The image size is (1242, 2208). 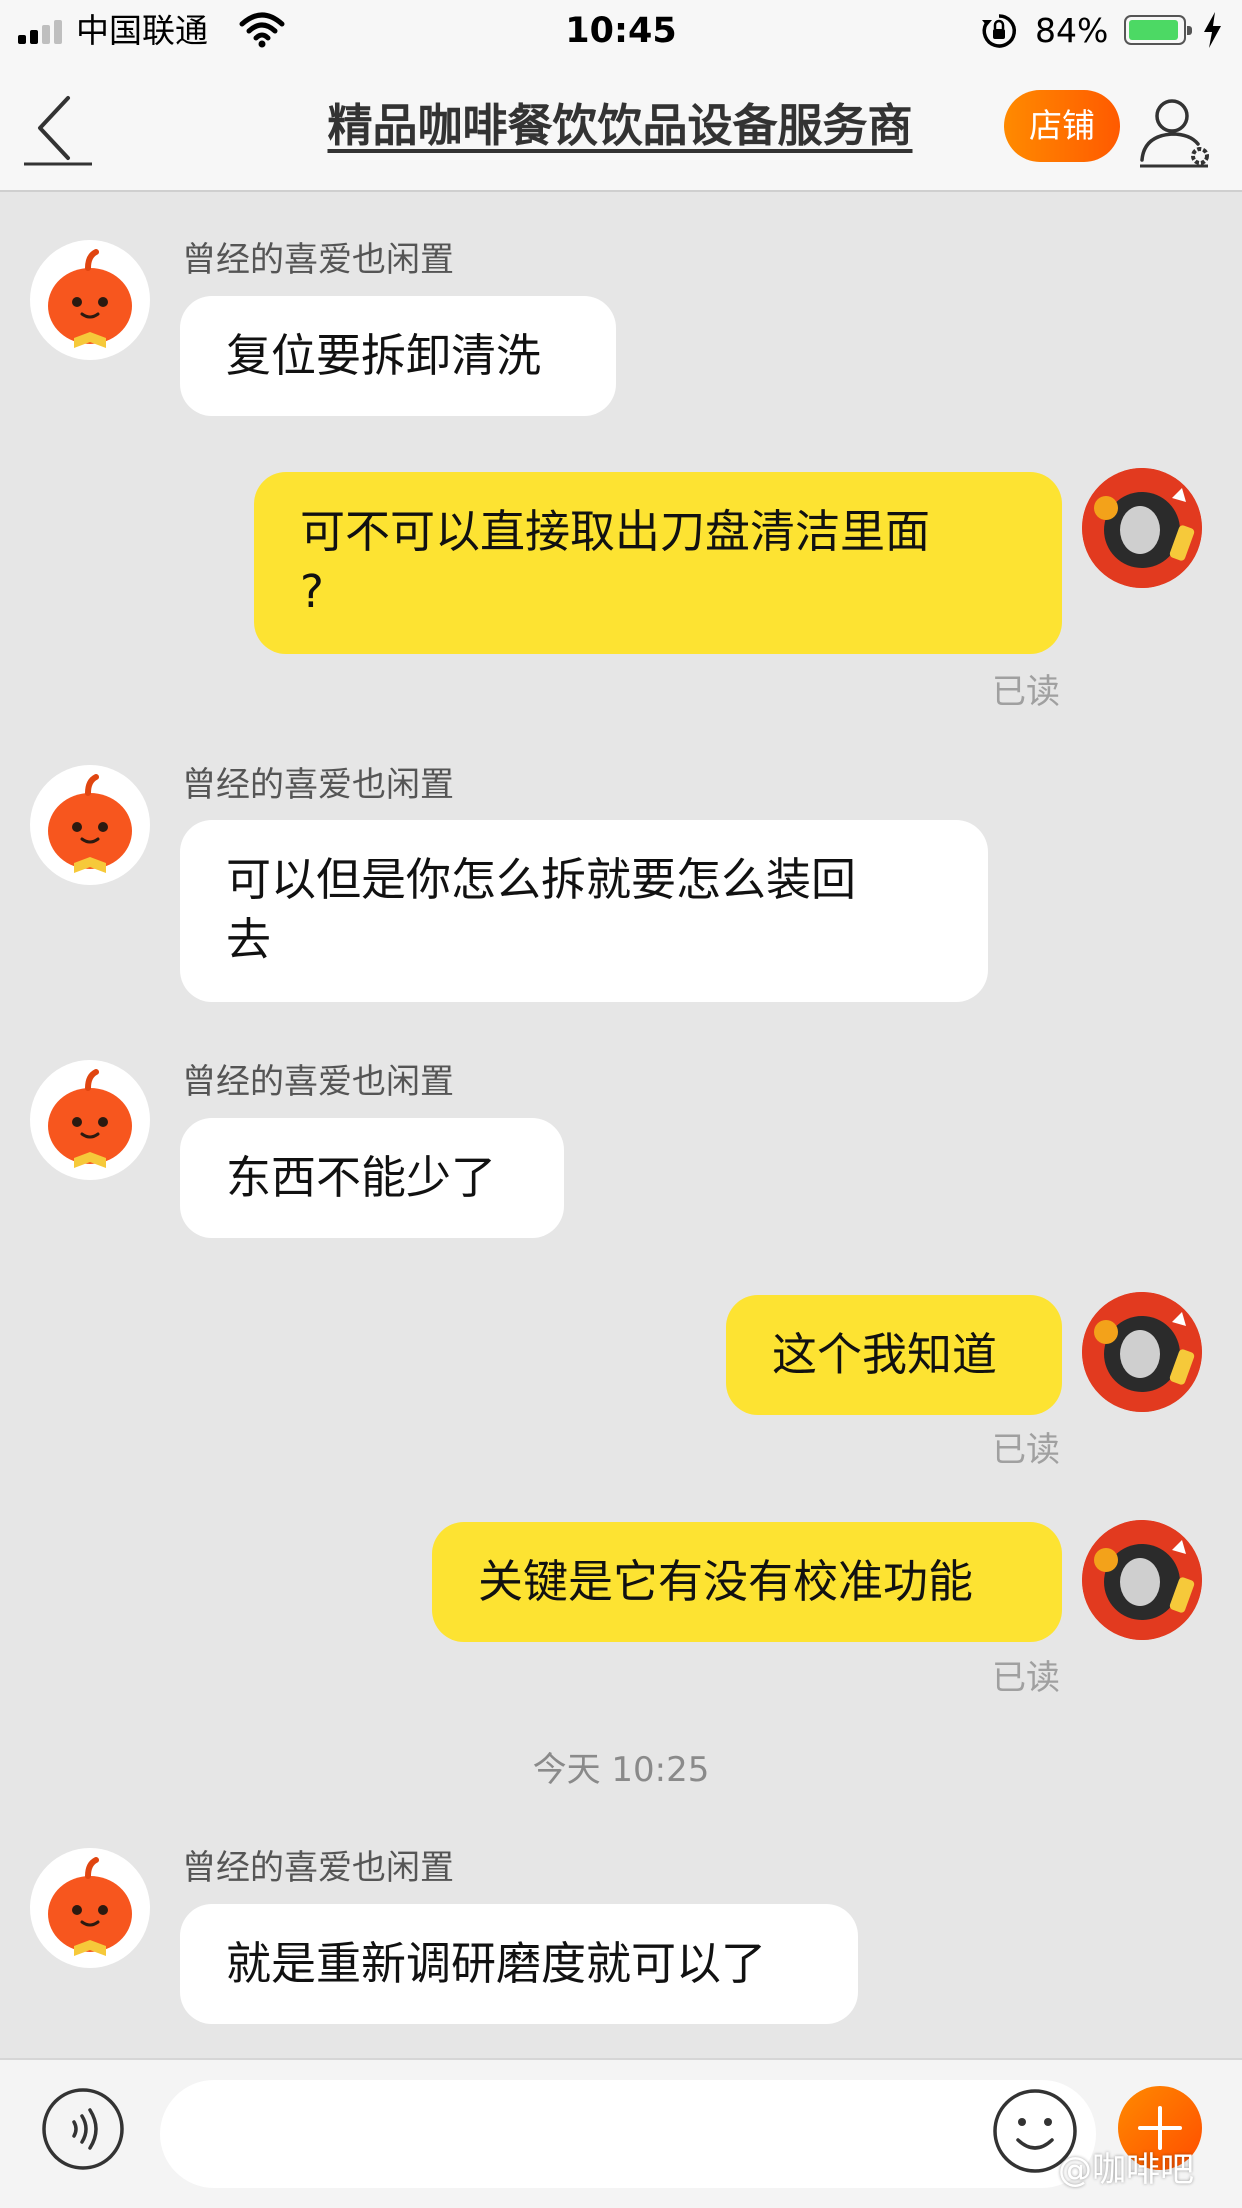 I want to click on status-bar: 中国联通 10:45 84%, so click(x=621, y=31).